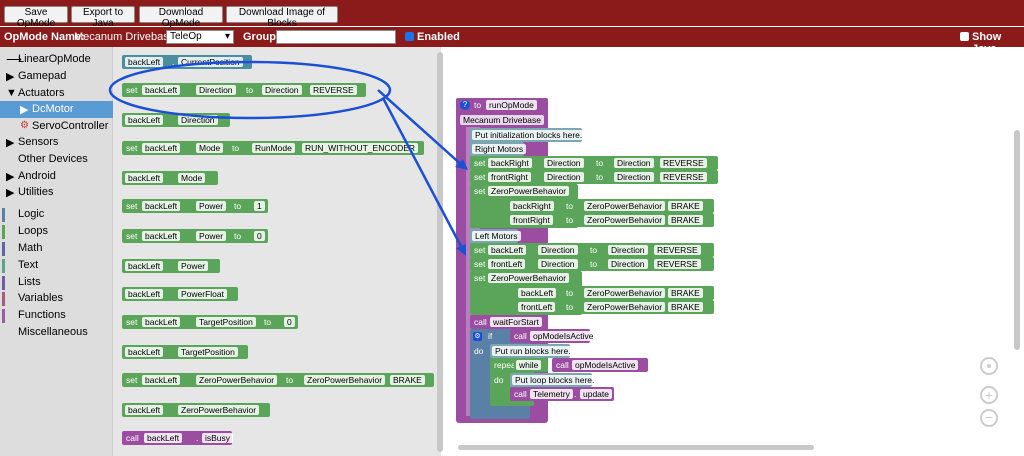 This screenshot has height=456, width=1024. I want to click on arrow-to-left-motors, so click(423, 175).